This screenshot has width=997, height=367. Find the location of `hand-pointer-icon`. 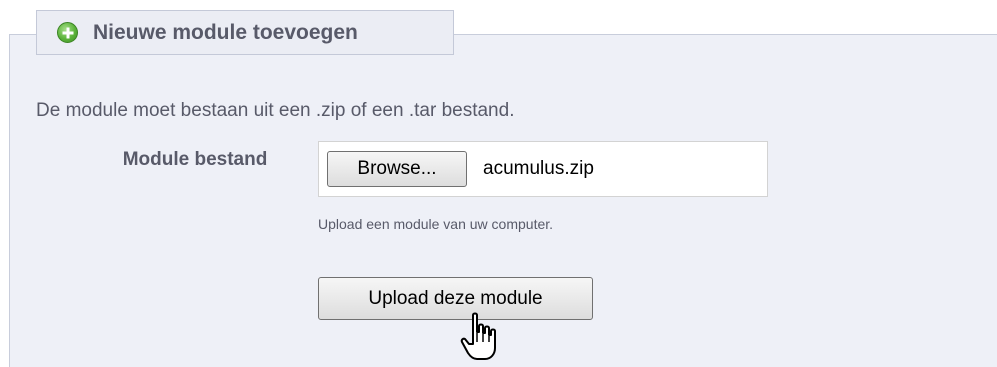

hand-pointer-icon is located at coordinates (478, 336).